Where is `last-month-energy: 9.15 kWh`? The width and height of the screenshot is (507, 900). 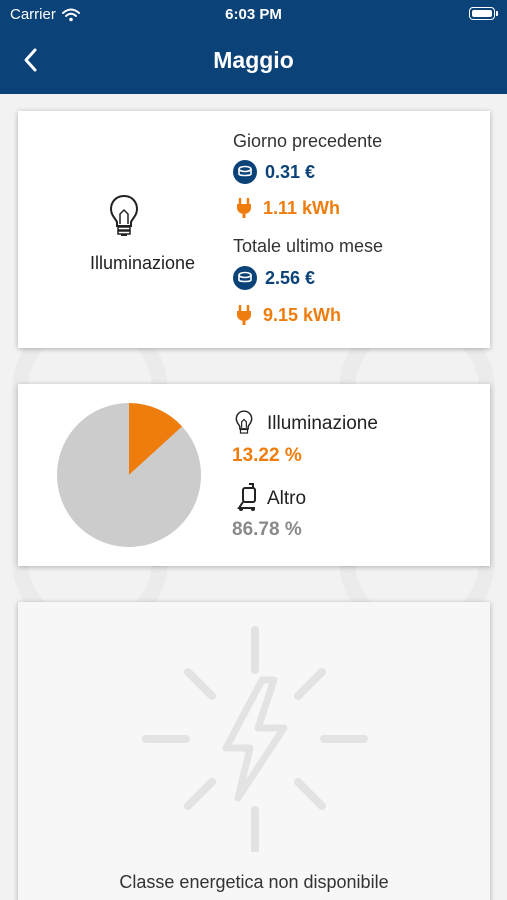
last-month-energy: 9.15 kWh is located at coordinates (287, 315).